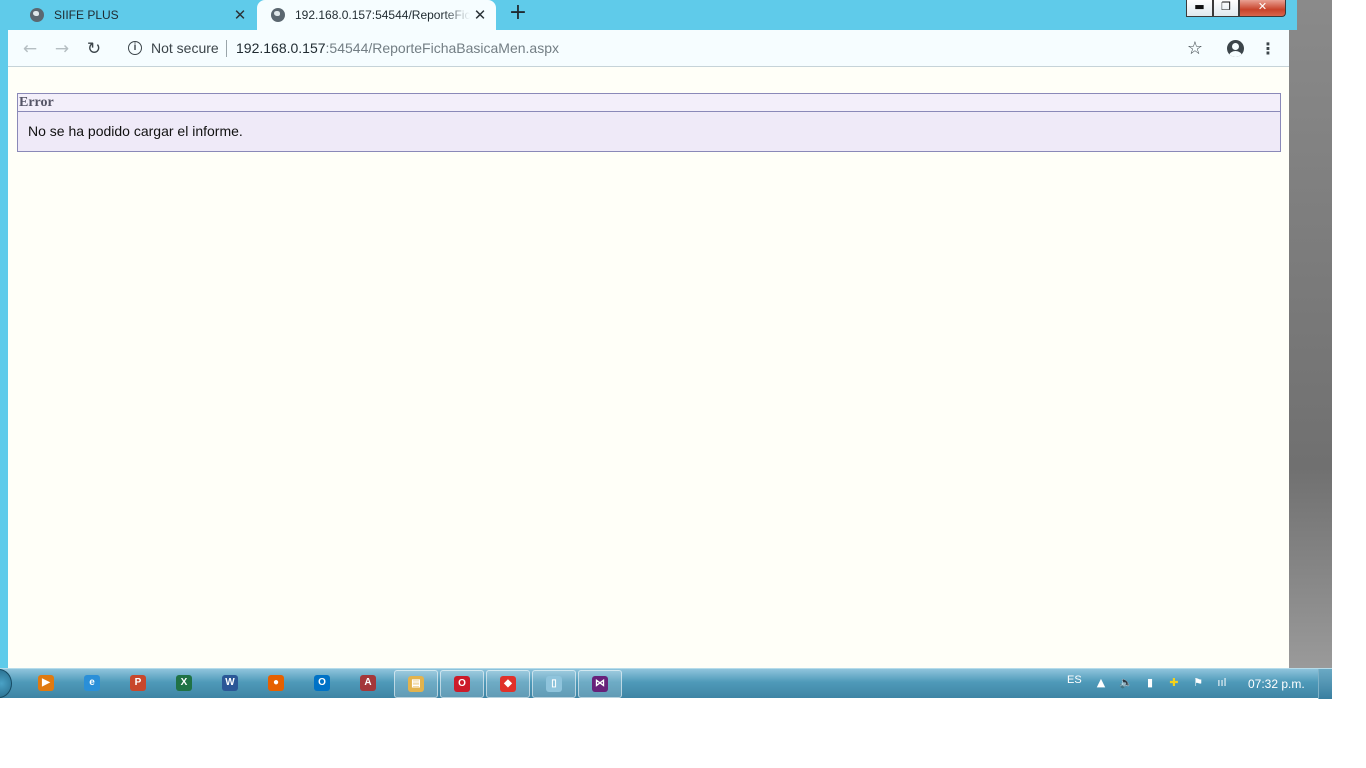 The image size is (1366, 768). Describe the element at coordinates (1174, 683) in the screenshot. I see `network-status-icon: ✚` at that location.